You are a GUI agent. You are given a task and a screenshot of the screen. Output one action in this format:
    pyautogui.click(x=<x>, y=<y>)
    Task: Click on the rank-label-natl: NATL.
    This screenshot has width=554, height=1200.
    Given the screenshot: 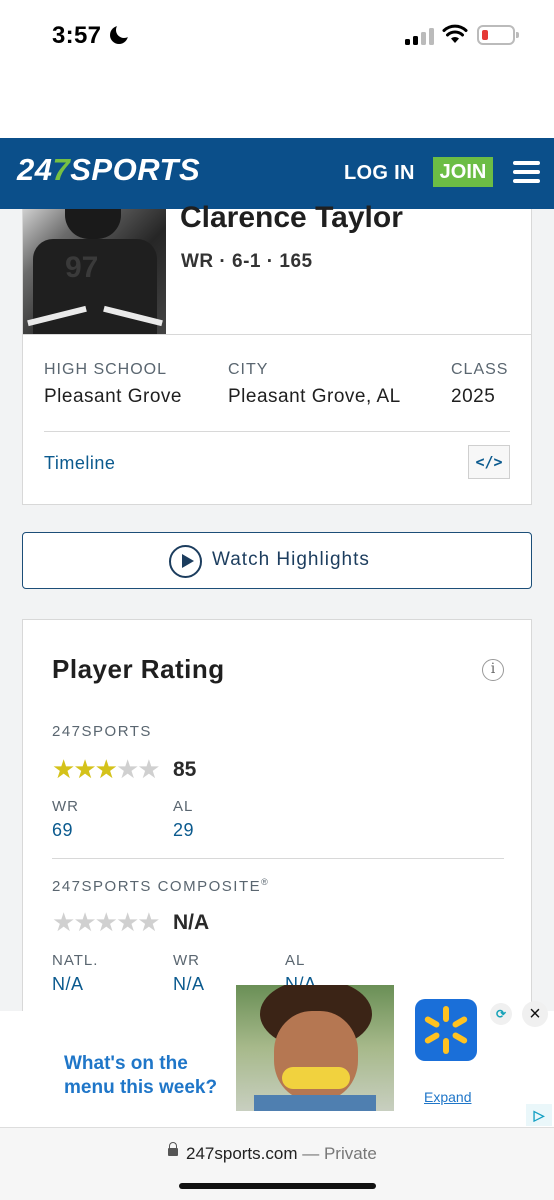 What is the action you would take?
    pyautogui.click(x=75, y=960)
    